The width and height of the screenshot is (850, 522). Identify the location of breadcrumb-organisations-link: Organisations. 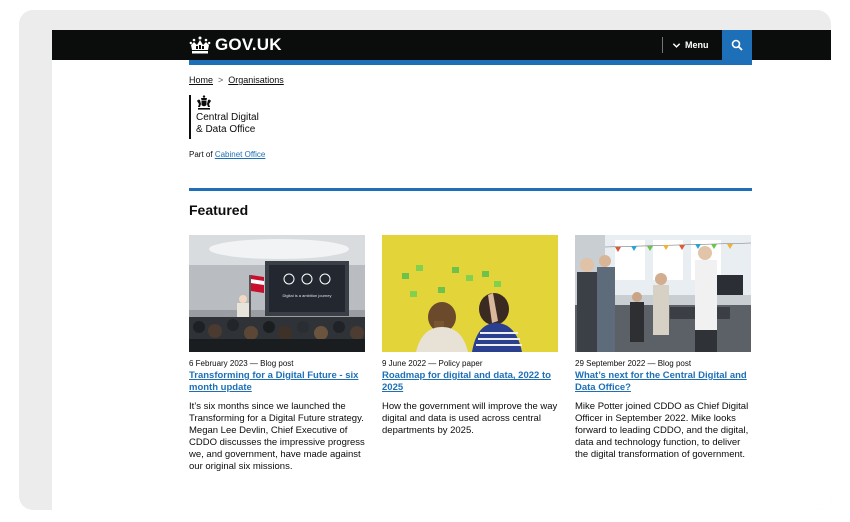
(256, 80).